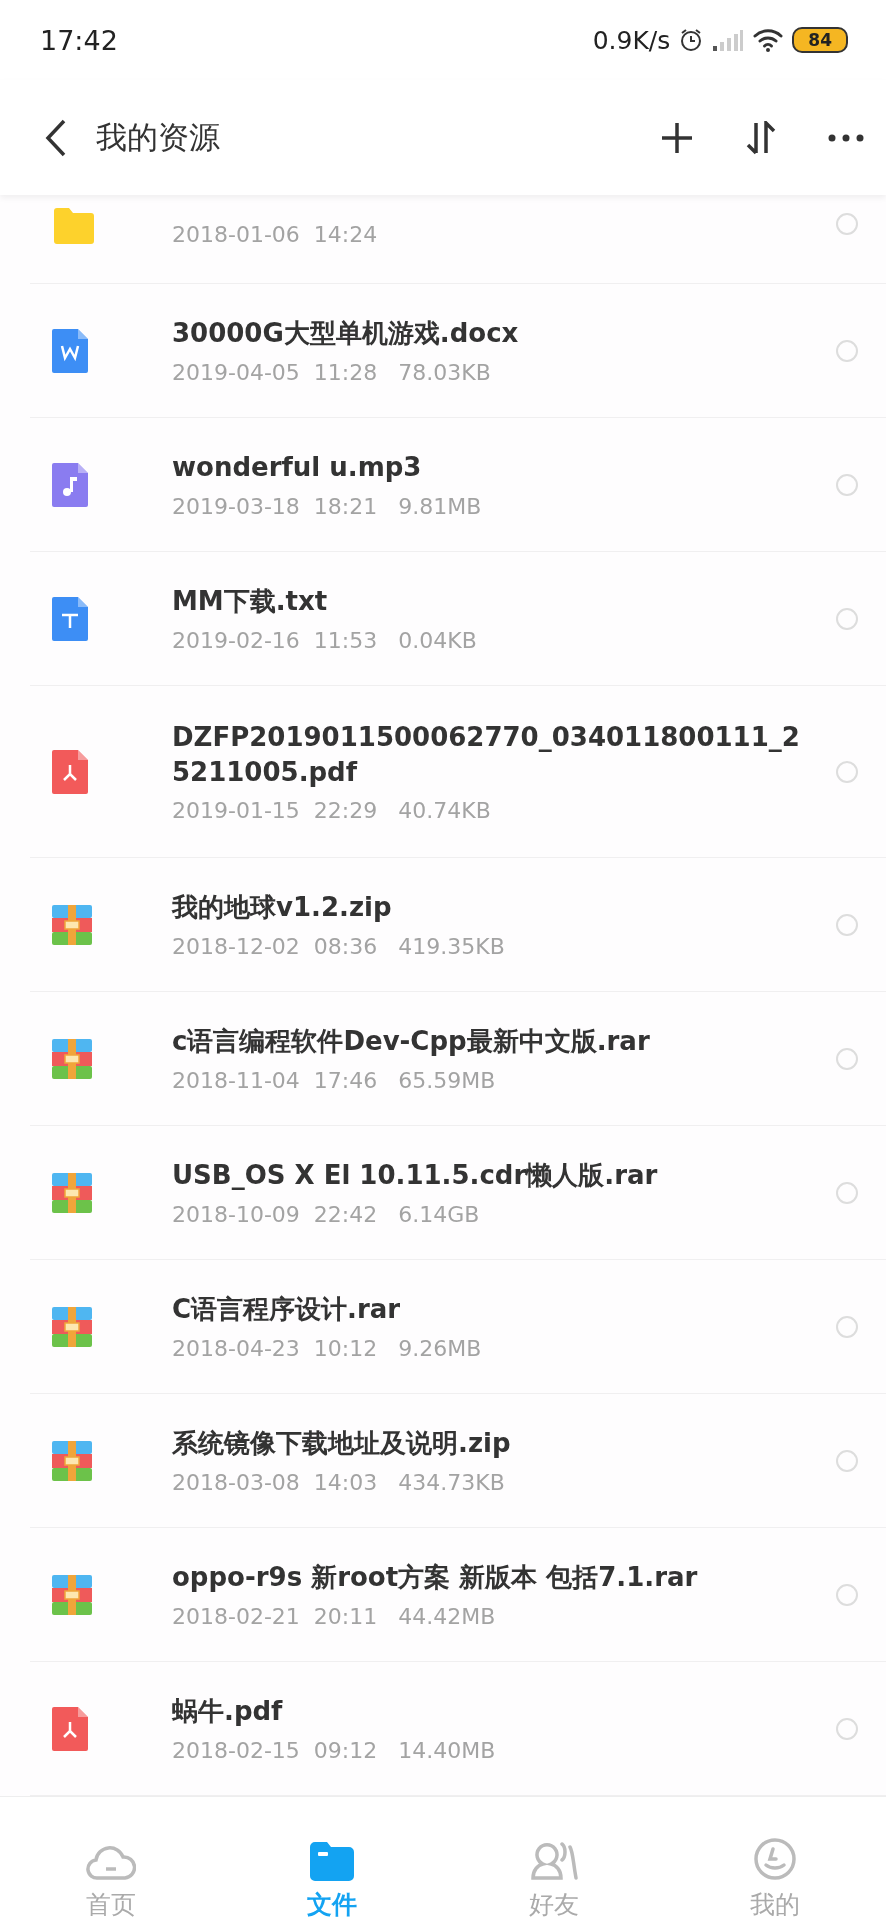  What do you see at coordinates (327, 506) in the screenshot?
I see `file-details: 2019-03-18 18:21 9.81MB` at bounding box center [327, 506].